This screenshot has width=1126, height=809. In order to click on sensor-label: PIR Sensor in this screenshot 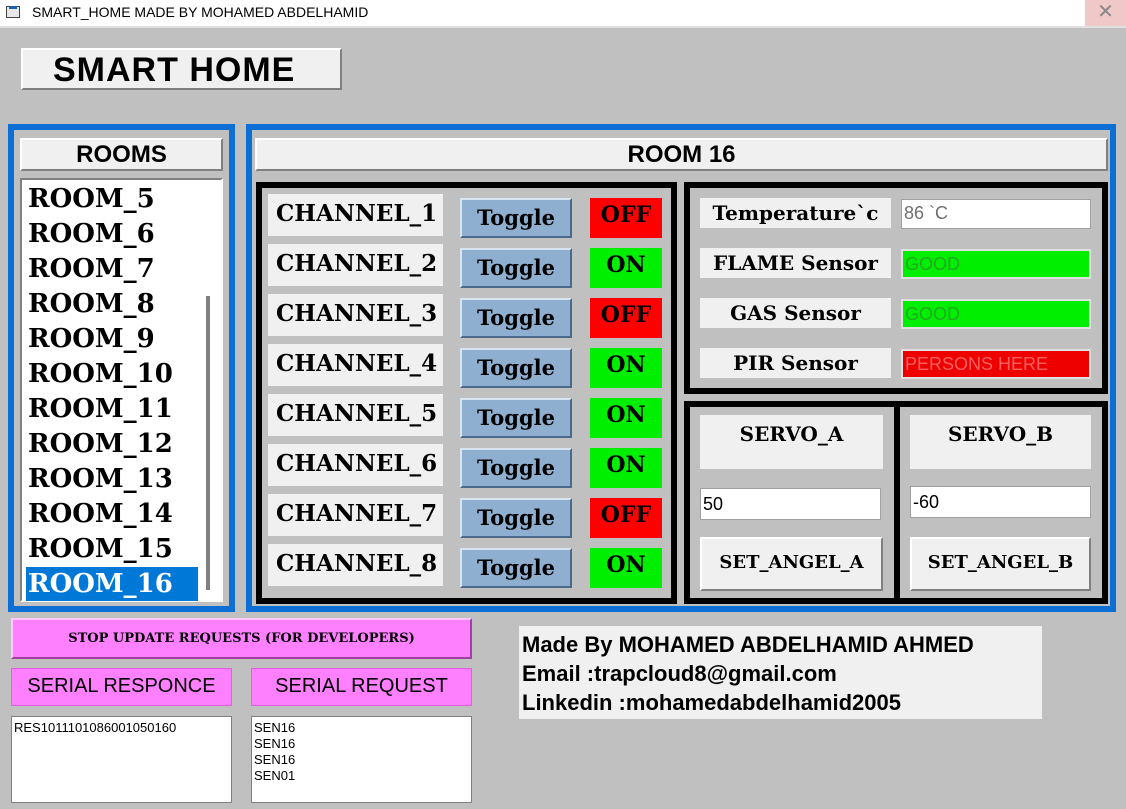, I will do `click(795, 363)`.